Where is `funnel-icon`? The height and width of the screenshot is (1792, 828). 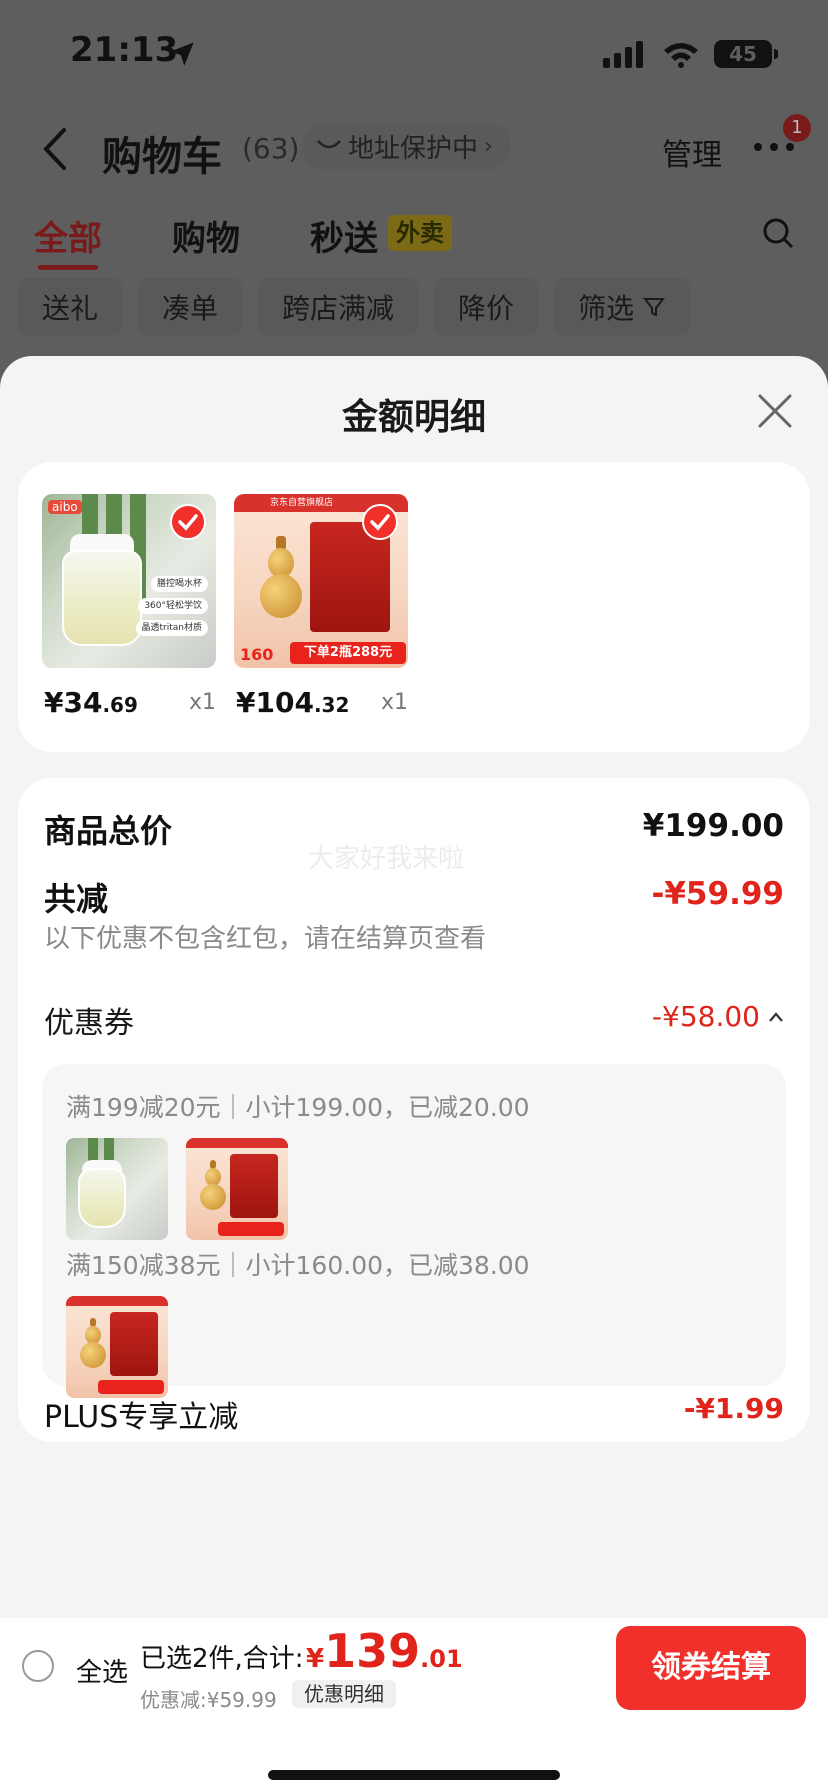
funnel-icon is located at coordinates (654, 307).